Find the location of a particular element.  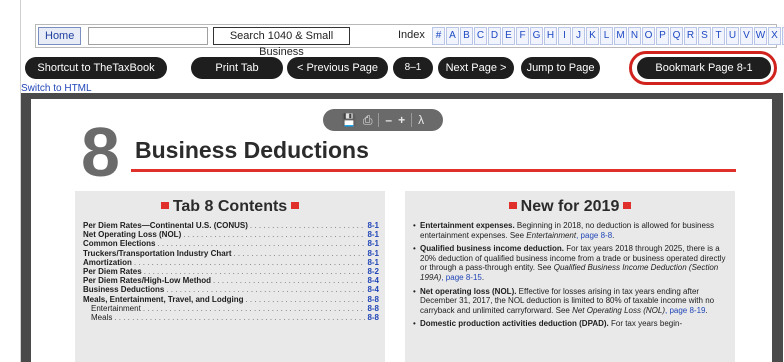

index-letter-link: B is located at coordinates (466, 36).